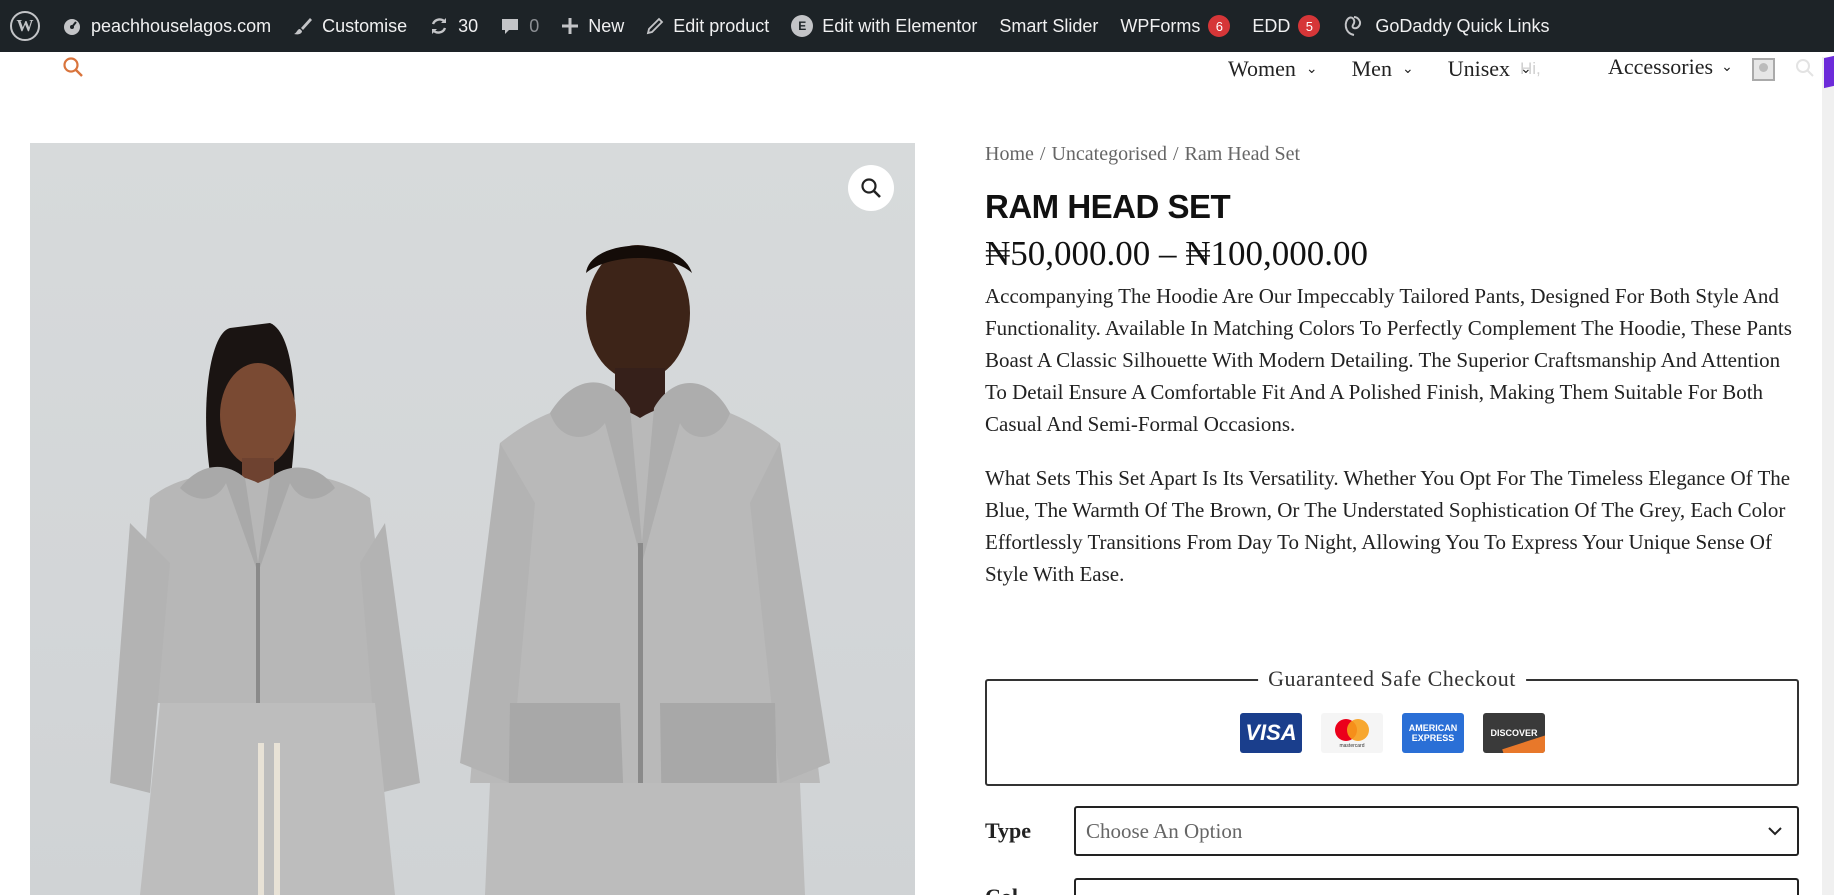 The image size is (1834, 895). I want to click on elementor-icon: E, so click(802, 26).